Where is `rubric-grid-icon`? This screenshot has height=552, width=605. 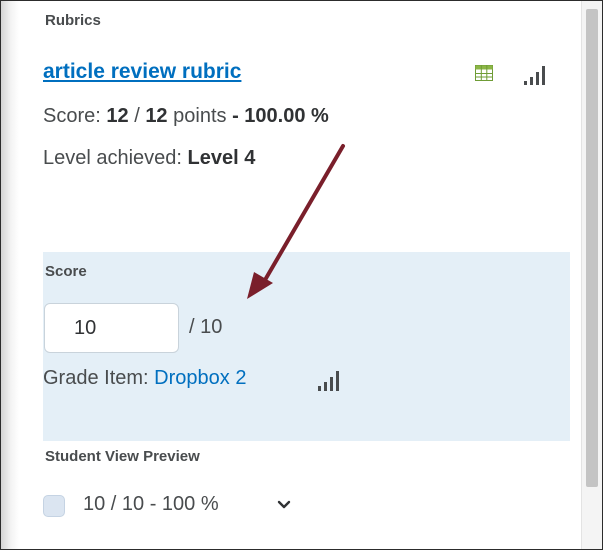
rubric-grid-icon is located at coordinates (484, 73).